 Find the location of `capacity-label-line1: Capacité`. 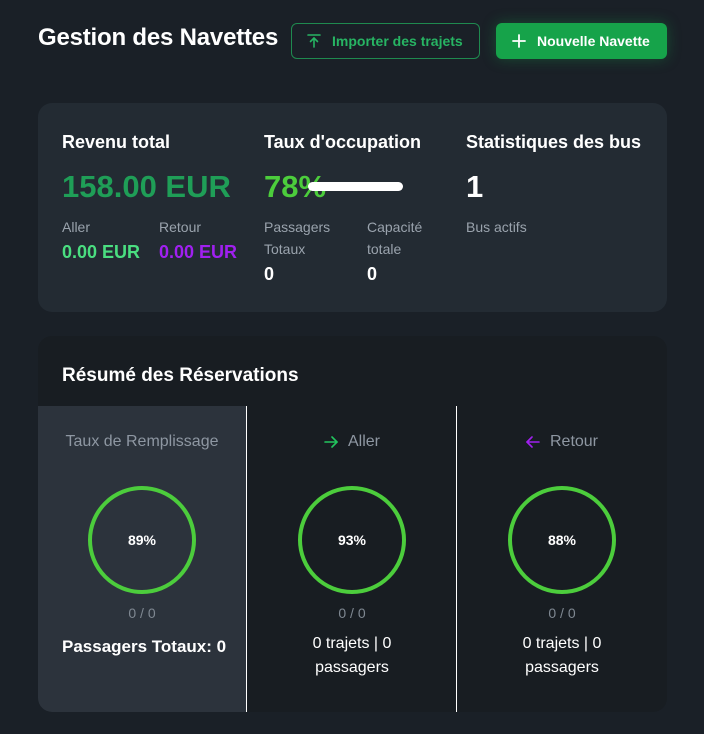

capacity-label-line1: Capacité is located at coordinates (395, 227).